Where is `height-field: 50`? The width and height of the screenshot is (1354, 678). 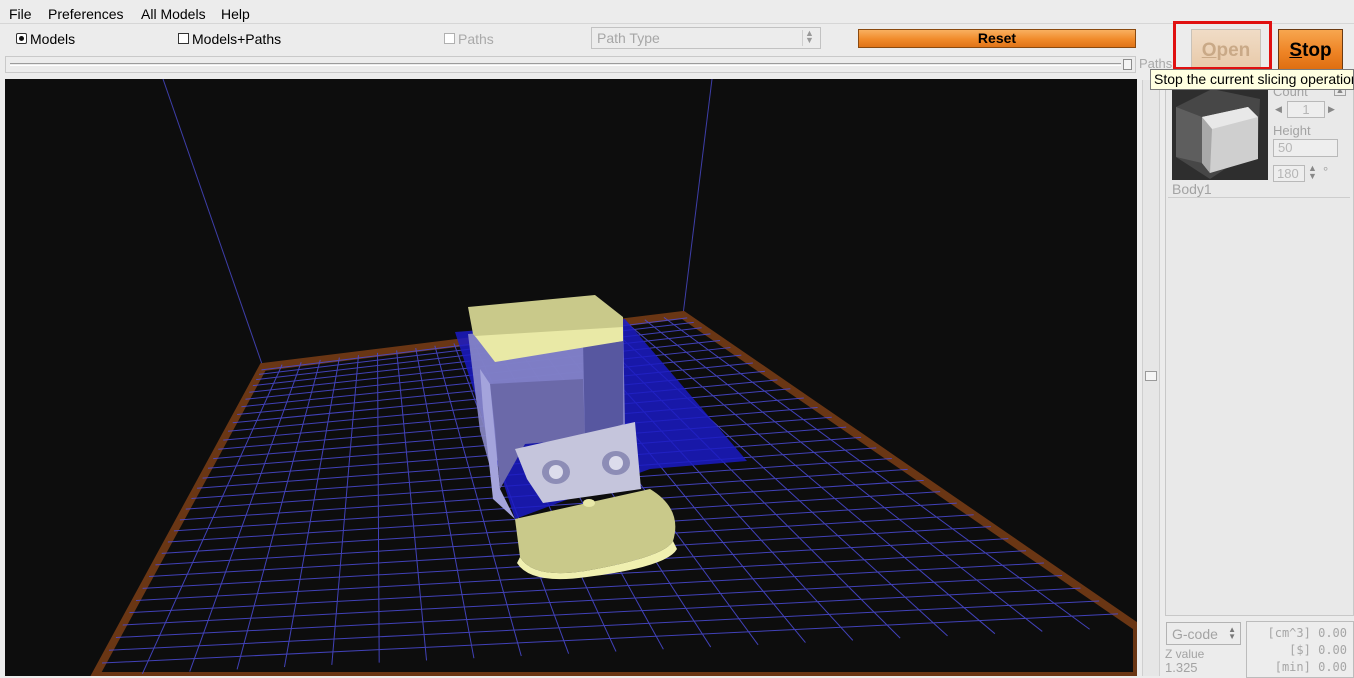
height-field: 50 is located at coordinates (1305, 148).